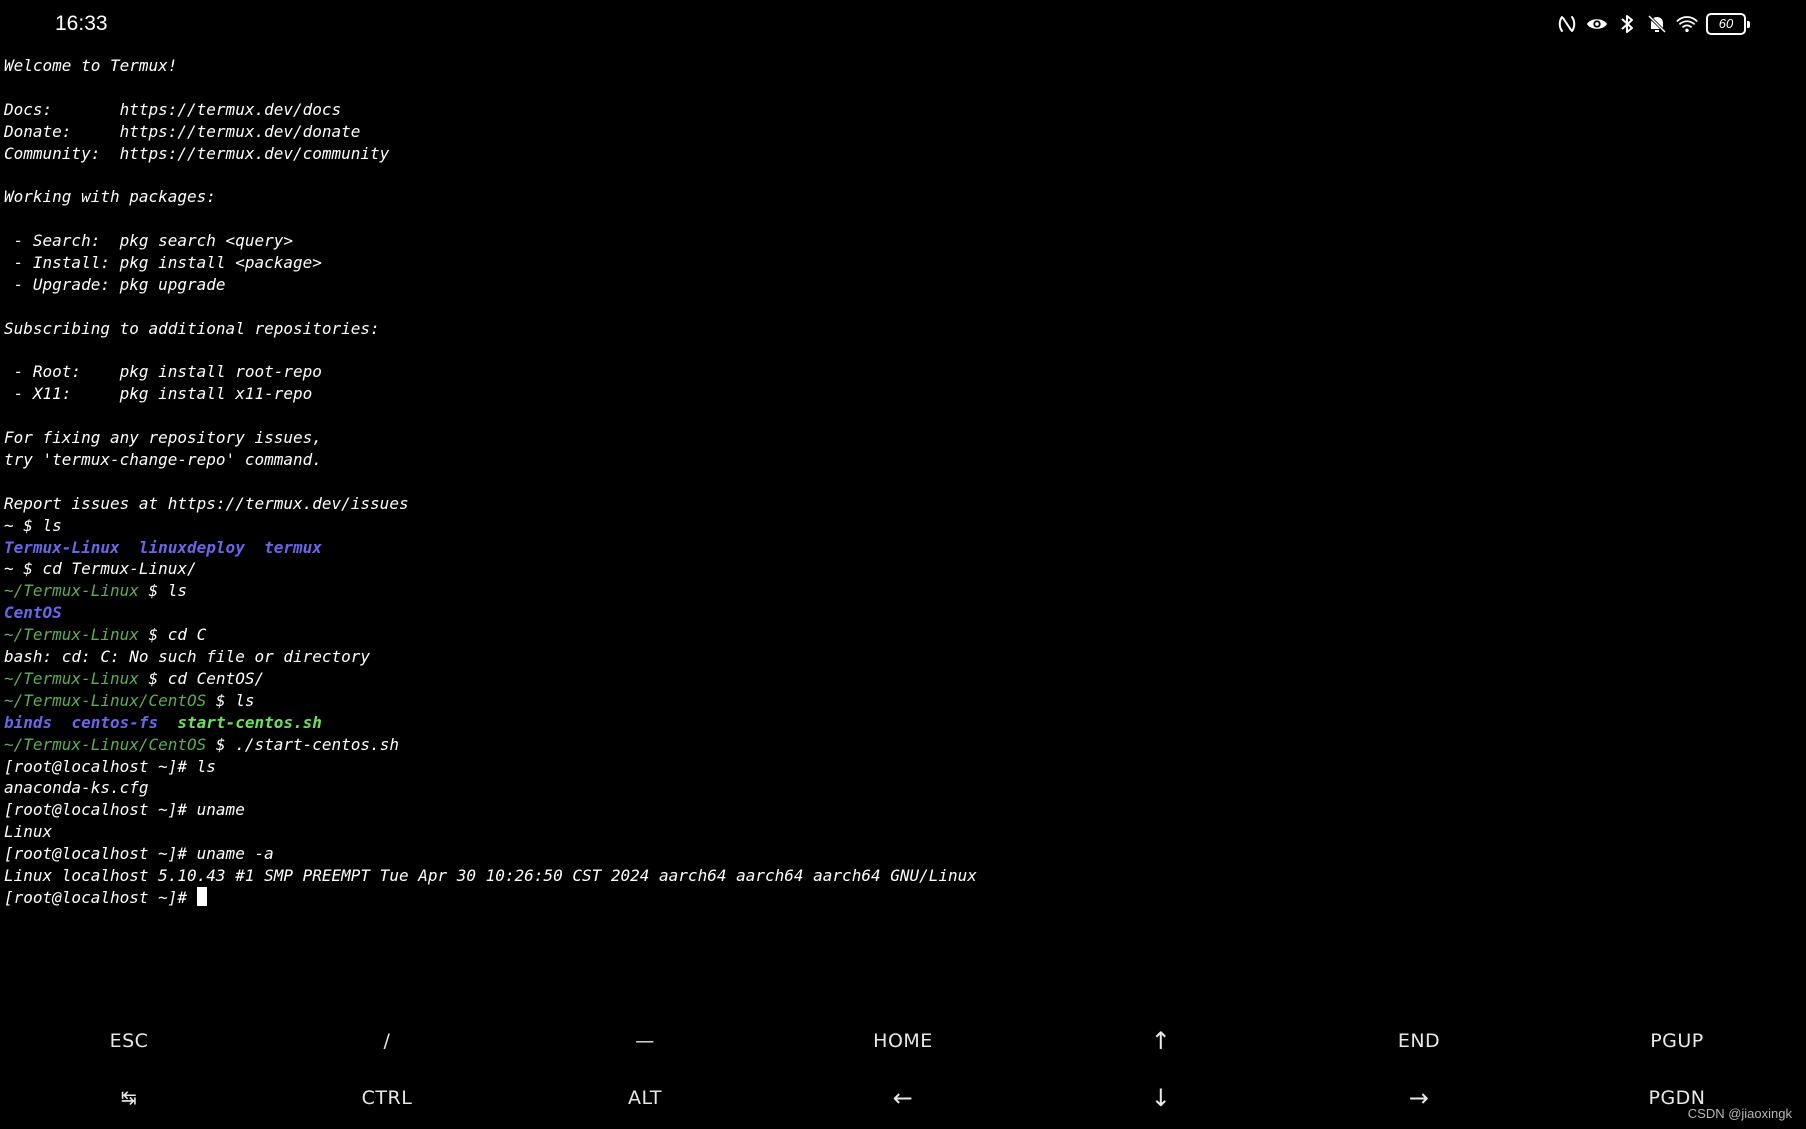  Describe the element at coordinates (172, 635) in the screenshot. I see `terminal-text: $ cd C` at that location.